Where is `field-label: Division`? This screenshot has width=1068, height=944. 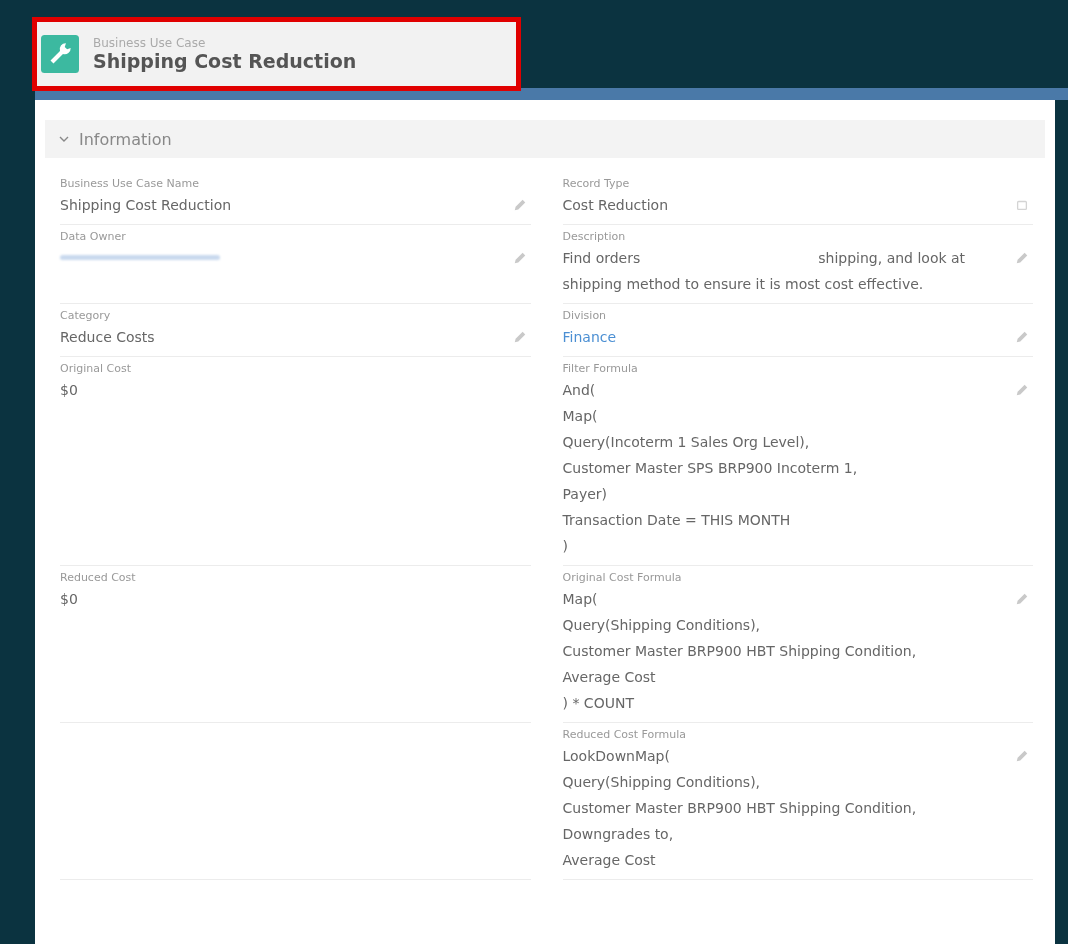
field-label: Division is located at coordinates (585, 316).